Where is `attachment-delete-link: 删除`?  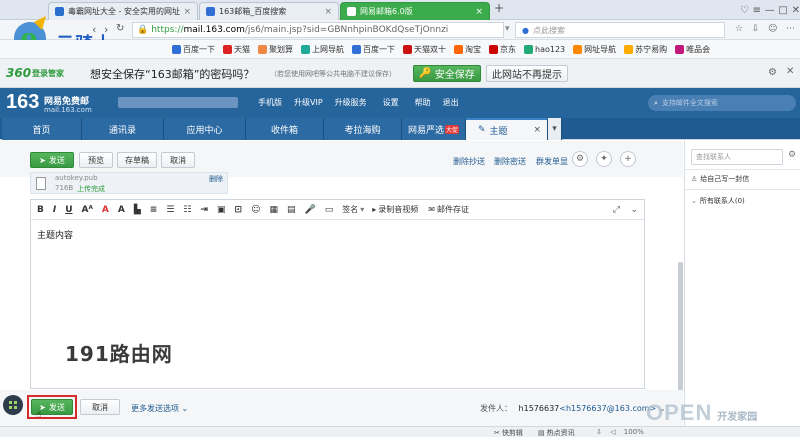 attachment-delete-link: 删除 is located at coordinates (216, 179).